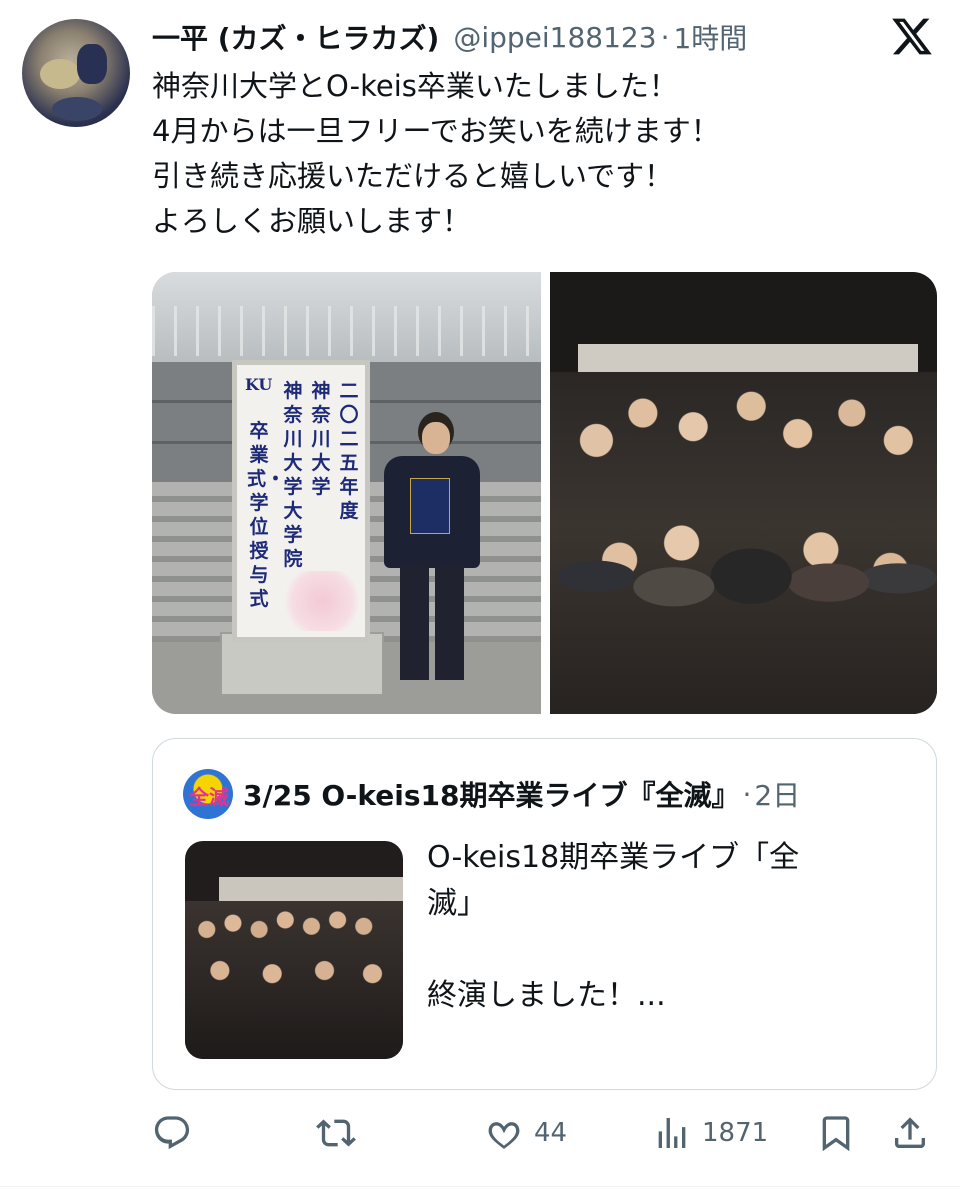  I want to click on reply-button, so click(177, 1133).